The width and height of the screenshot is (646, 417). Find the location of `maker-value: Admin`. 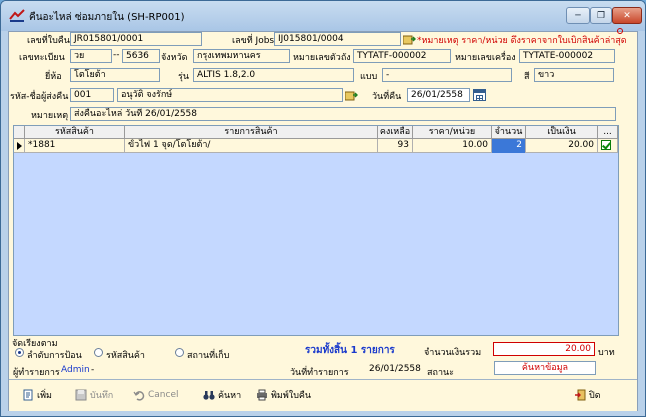

maker-value: Admin is located at coordinates (75, 370).